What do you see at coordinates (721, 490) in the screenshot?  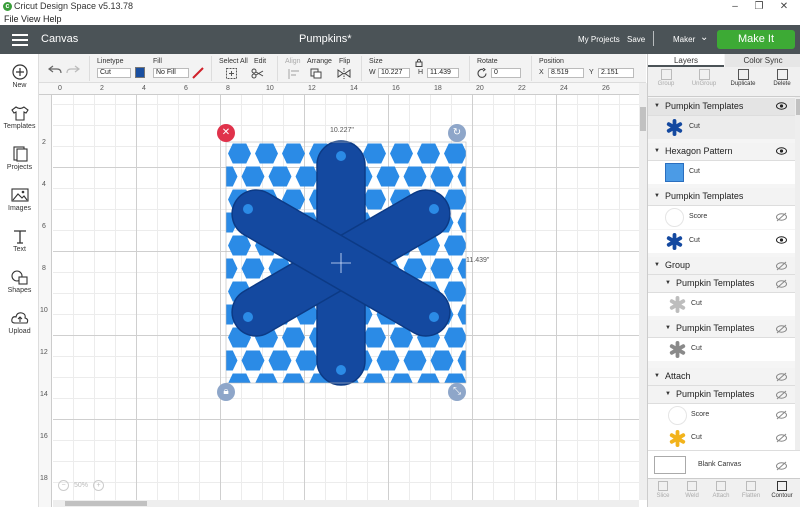 I see `attach-button: Attach` at bounding box center [721, 490].